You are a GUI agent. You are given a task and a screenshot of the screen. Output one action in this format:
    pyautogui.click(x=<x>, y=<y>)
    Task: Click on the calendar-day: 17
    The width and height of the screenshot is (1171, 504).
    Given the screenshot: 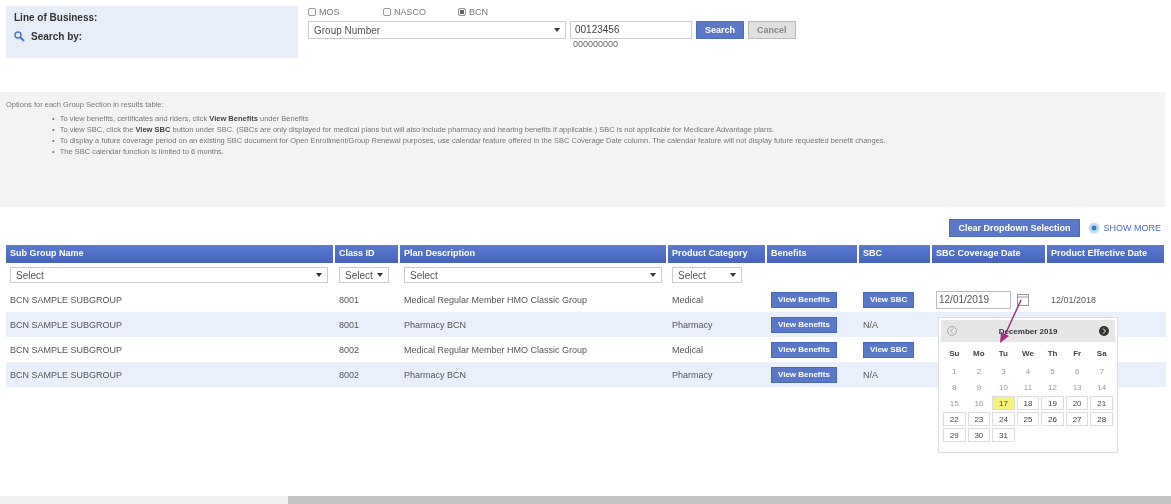 What is the action you would take?
    pyautogui.click(x=1003, y=403)
    